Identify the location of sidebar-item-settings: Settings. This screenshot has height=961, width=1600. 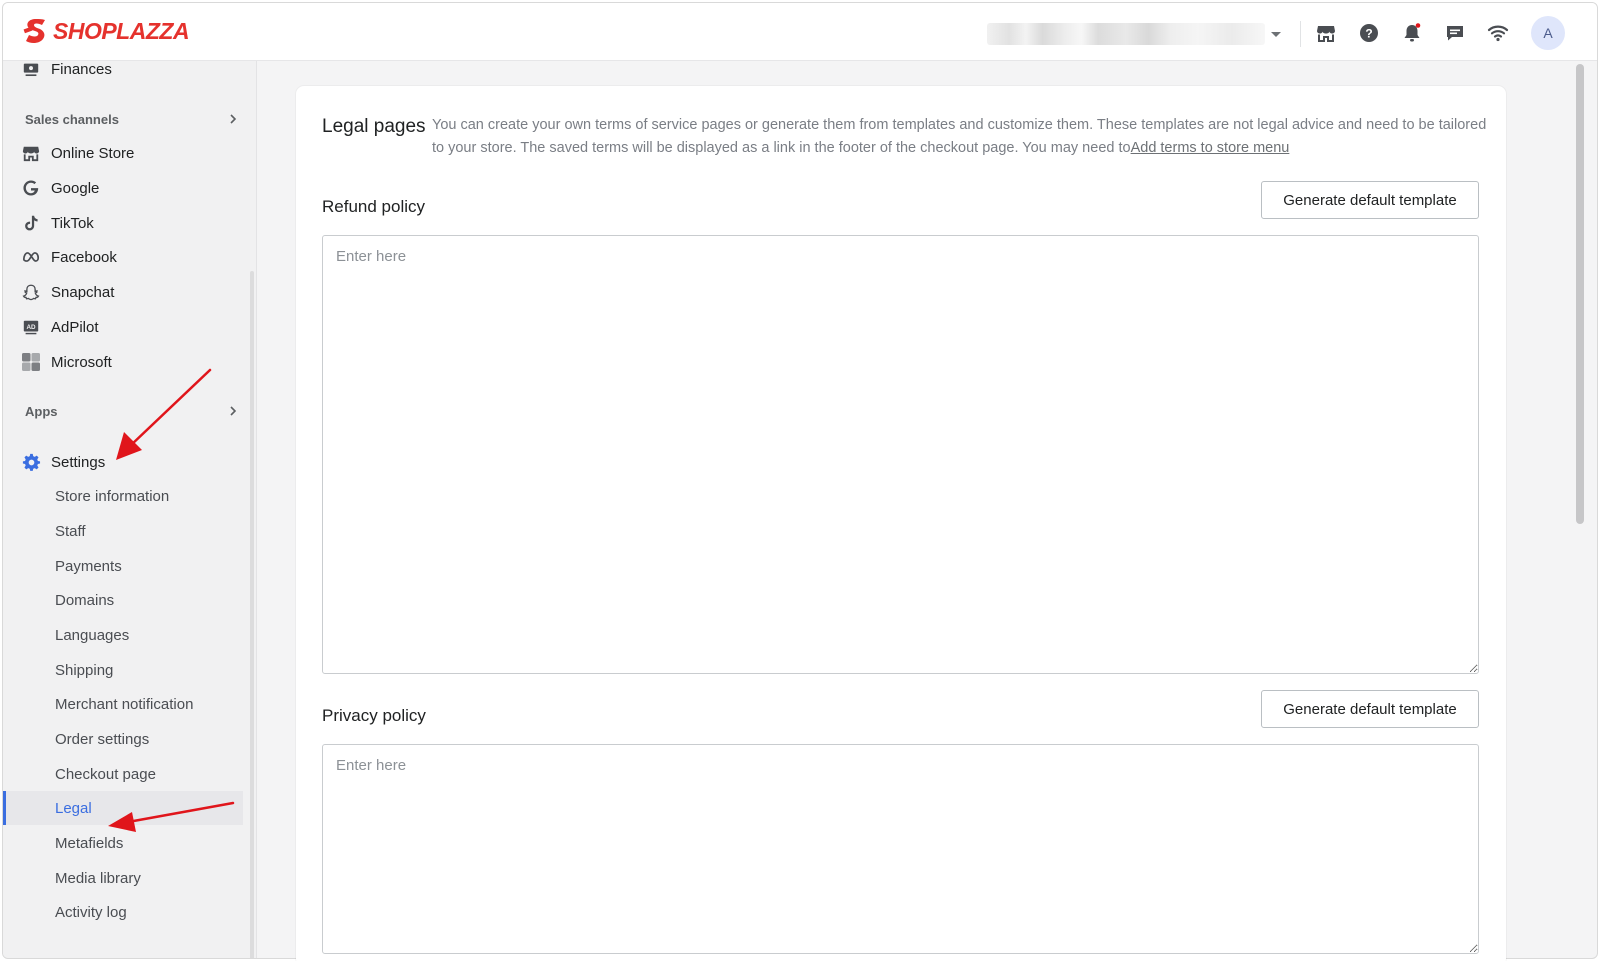
(63, 462).